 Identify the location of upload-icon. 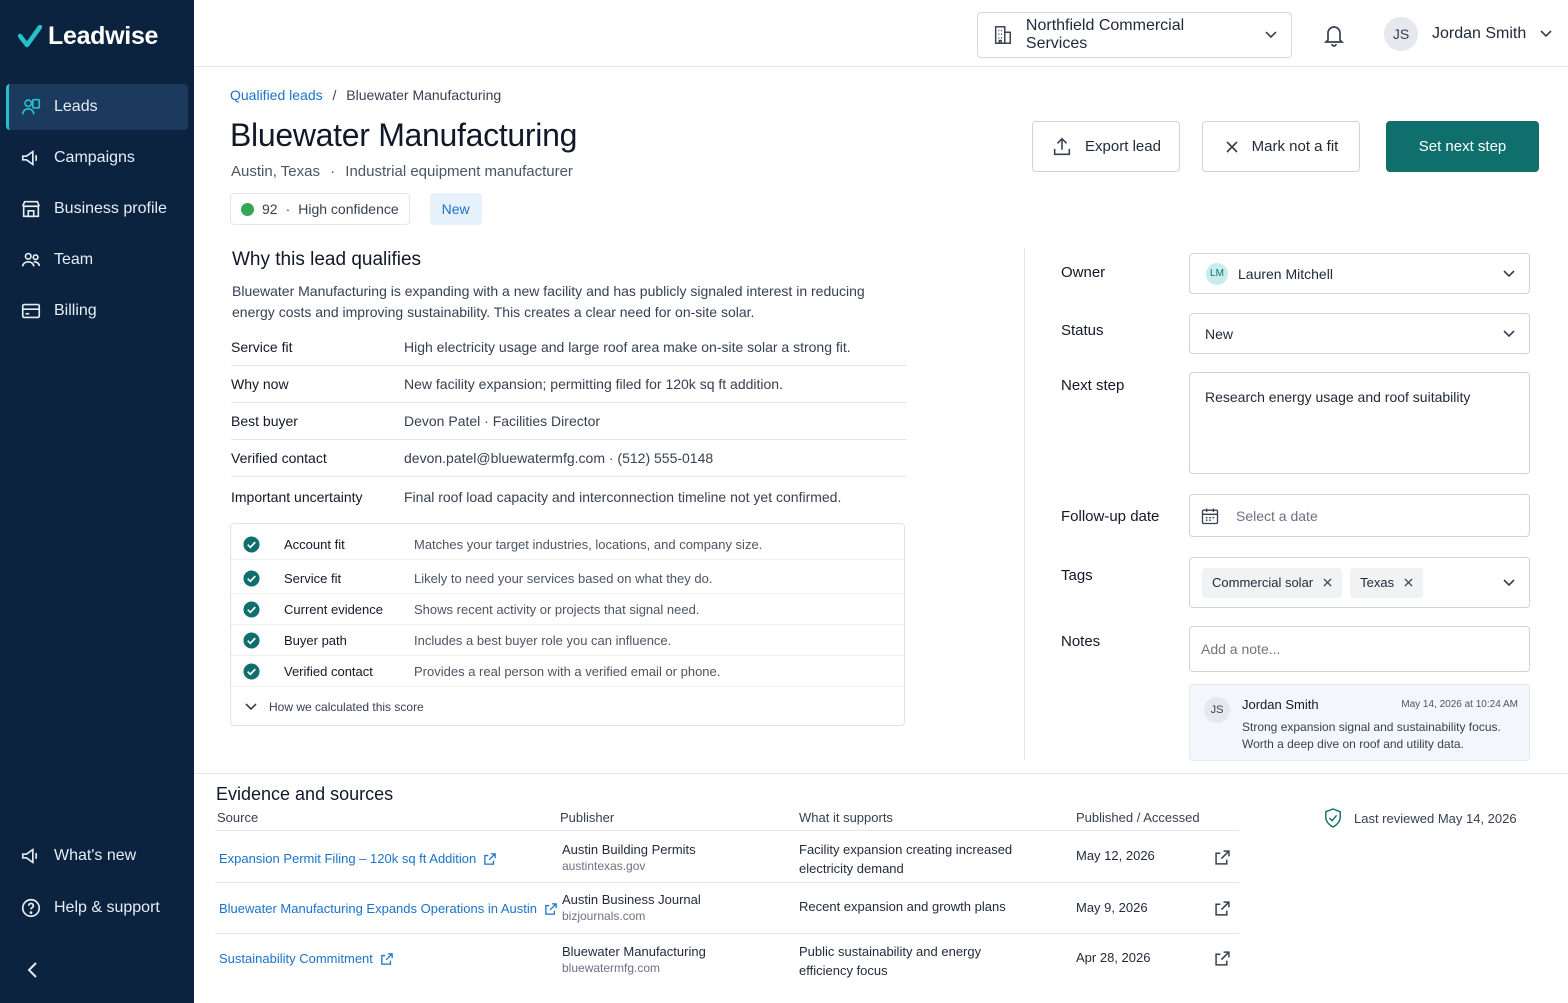
(1062, 146).